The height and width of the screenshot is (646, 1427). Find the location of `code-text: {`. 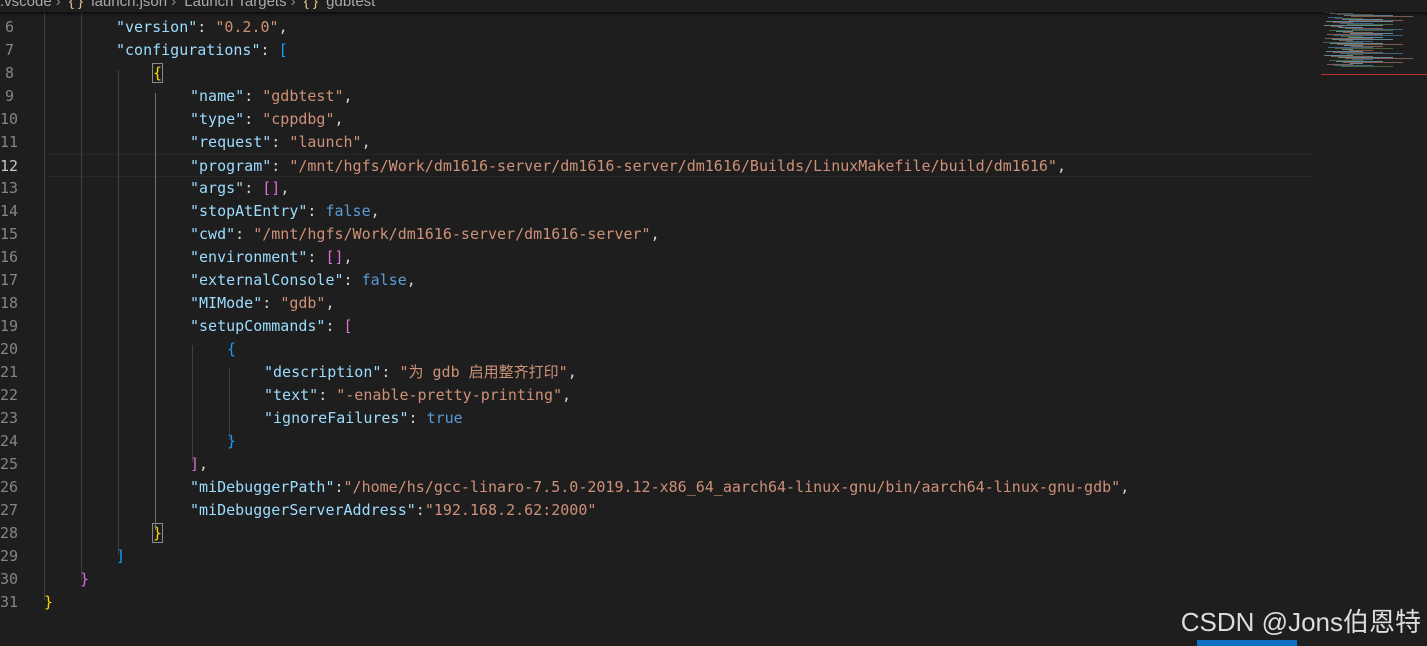

code-text: { is located at coordinates (231, 349).